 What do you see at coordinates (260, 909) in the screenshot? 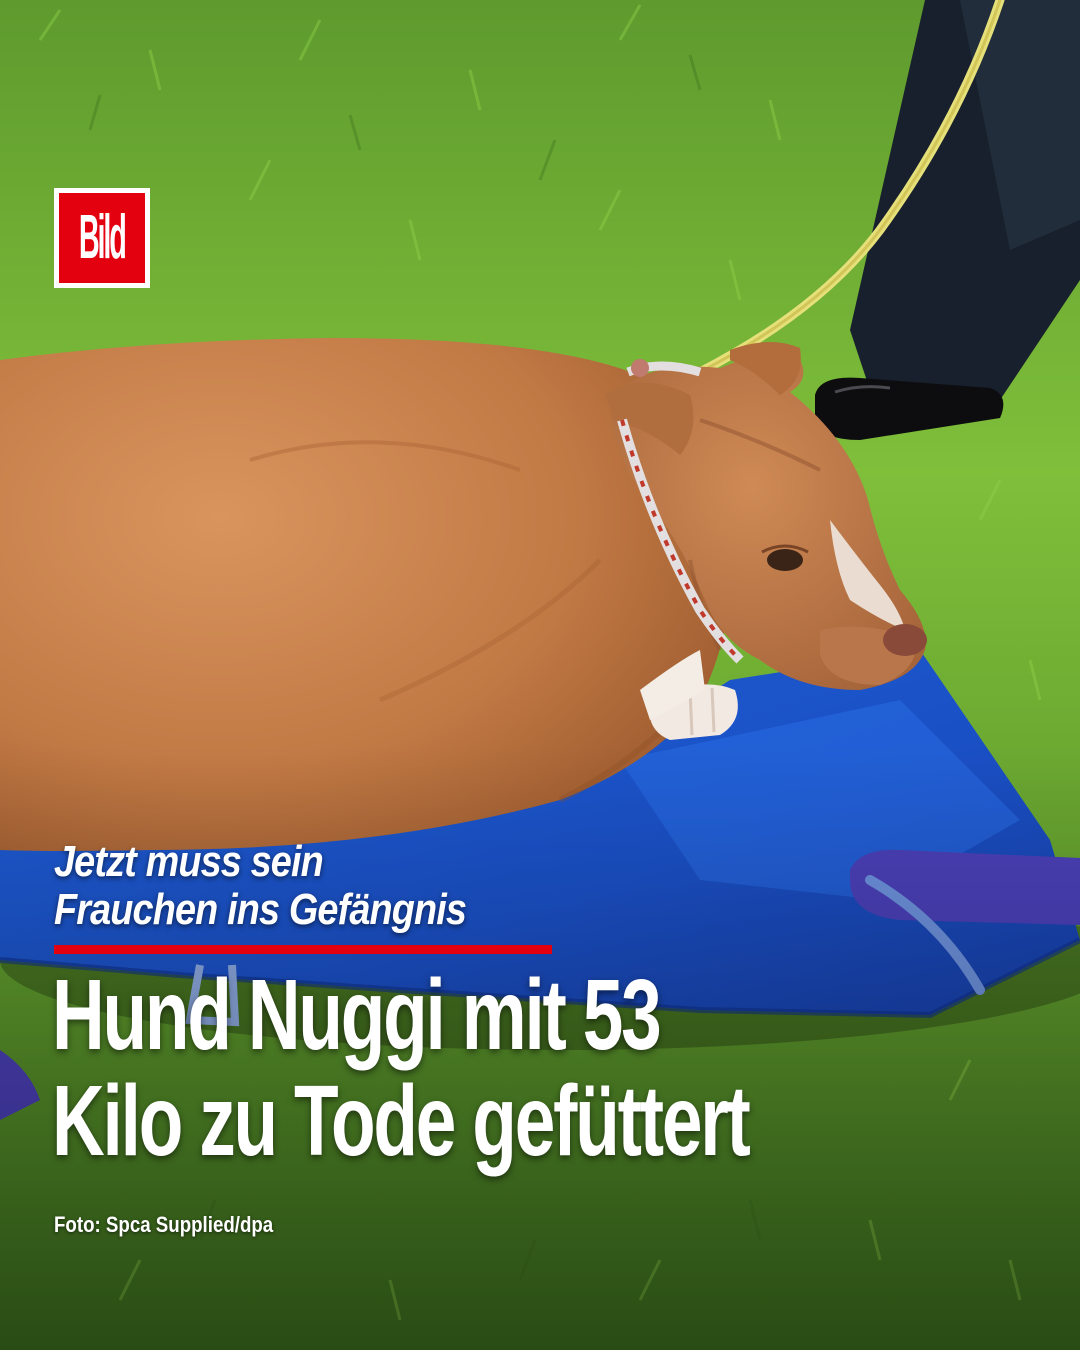
I see `kicker-line-2: Frauchen ins Gefängnis` at bounding box center [260, 909].